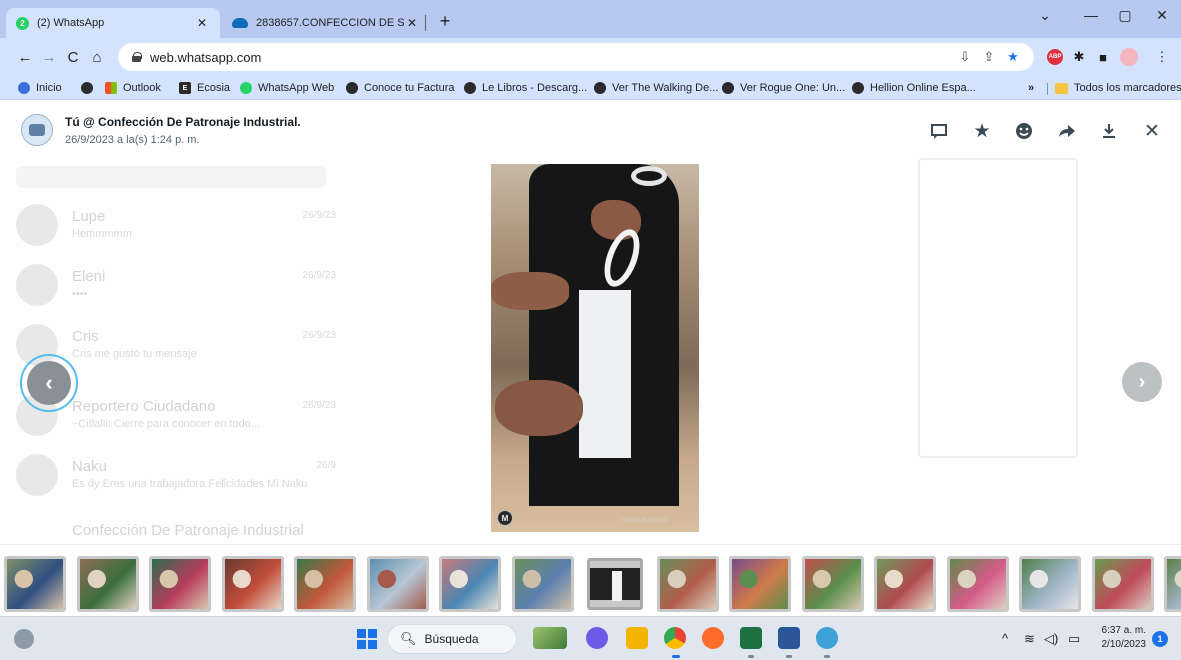 This screenshot has height=660, width=1181. I want to click on volume-icon: ◁), so click(1051, 639).